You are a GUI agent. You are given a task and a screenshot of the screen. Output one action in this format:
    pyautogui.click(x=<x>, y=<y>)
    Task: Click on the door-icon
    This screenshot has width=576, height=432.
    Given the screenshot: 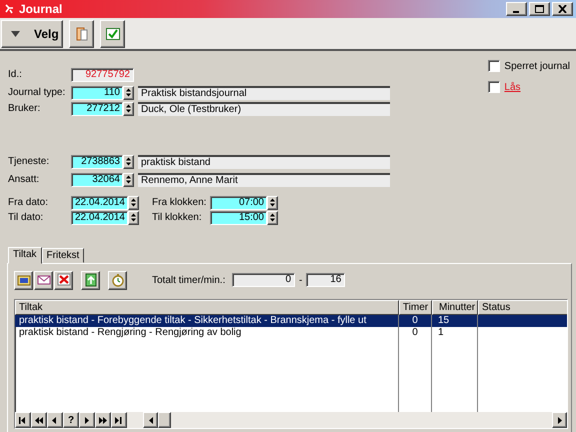 What is the action you would take?
    pyautogui.click(x=82, y=34)
    